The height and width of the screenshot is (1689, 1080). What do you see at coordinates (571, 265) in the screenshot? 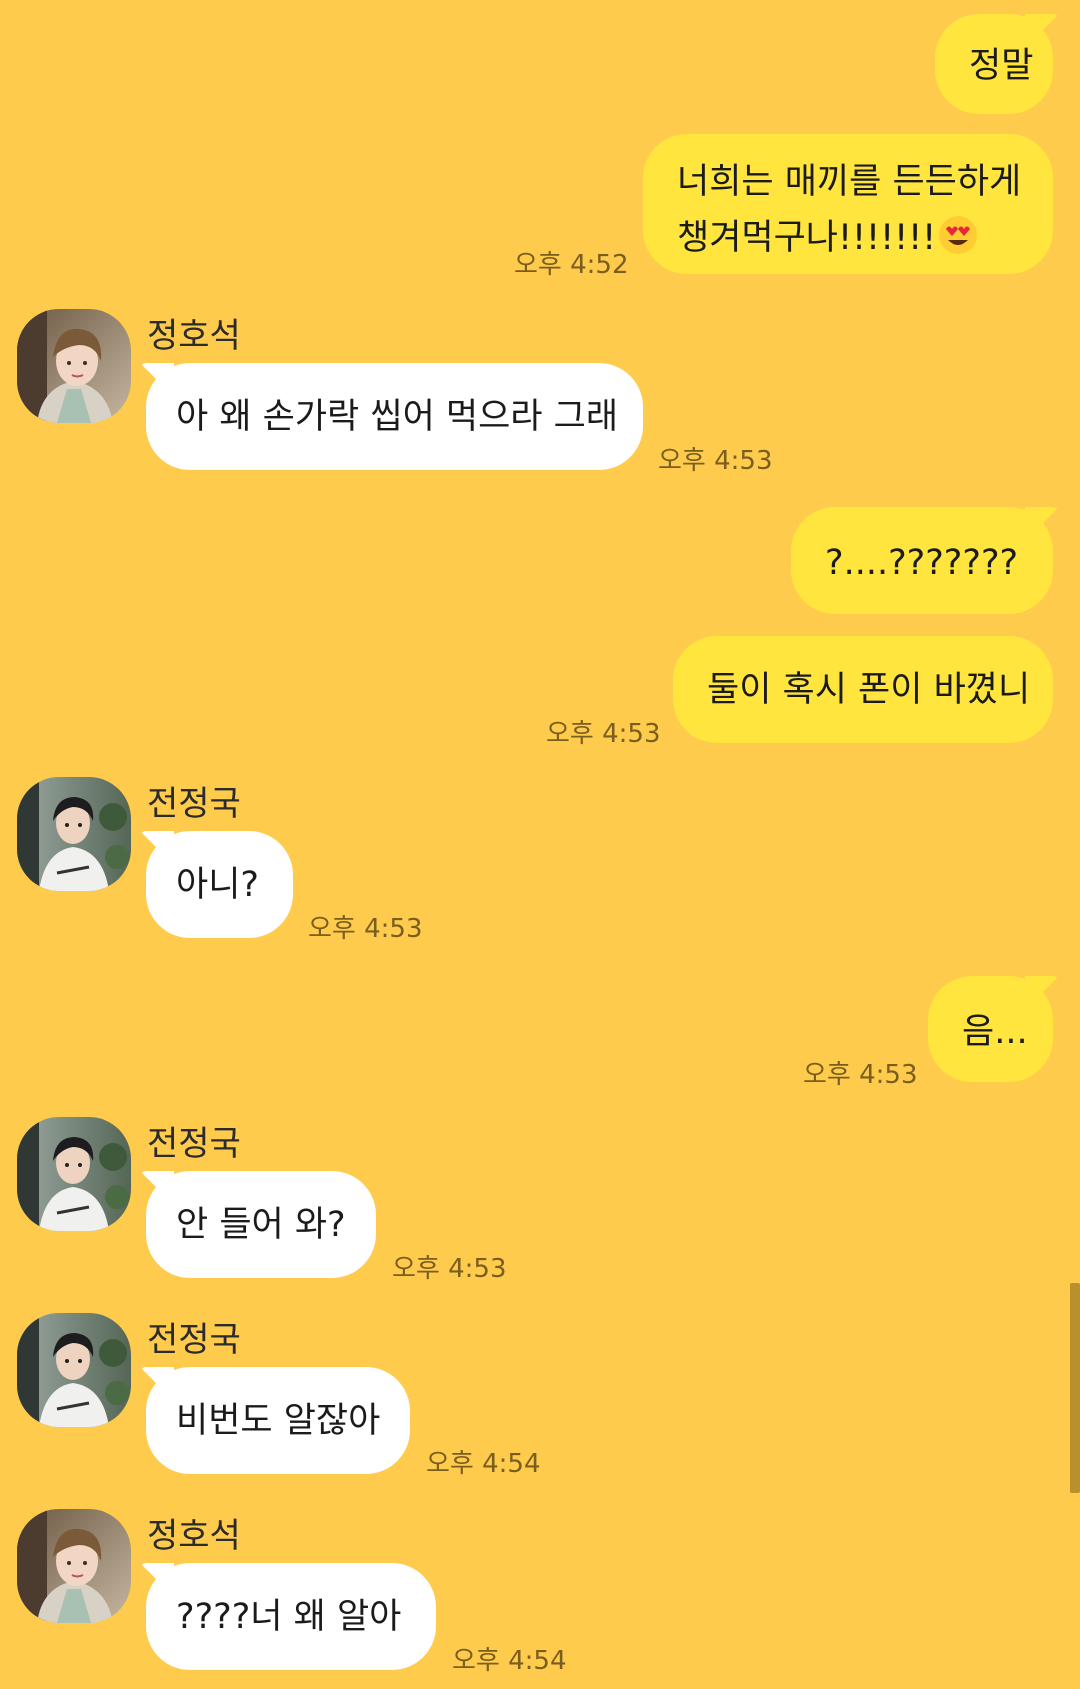
I see `timestamp: 오후 4:52` at bounding box center [571, 265].